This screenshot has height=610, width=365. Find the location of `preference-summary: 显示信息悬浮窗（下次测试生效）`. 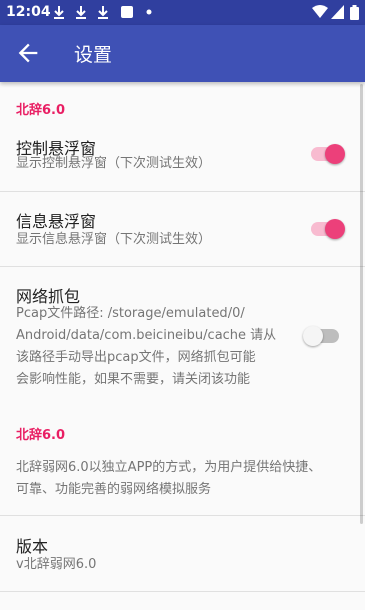

preference-summary: 显示信息悬浮窗（下次测试生效） is located at coordinates (114, 239).